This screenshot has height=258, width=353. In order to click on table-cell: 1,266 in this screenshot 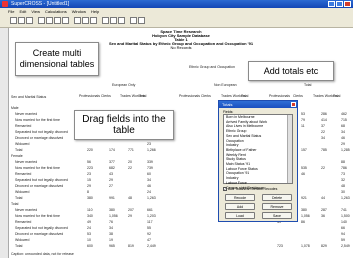, I will do `click(151, 150)`.